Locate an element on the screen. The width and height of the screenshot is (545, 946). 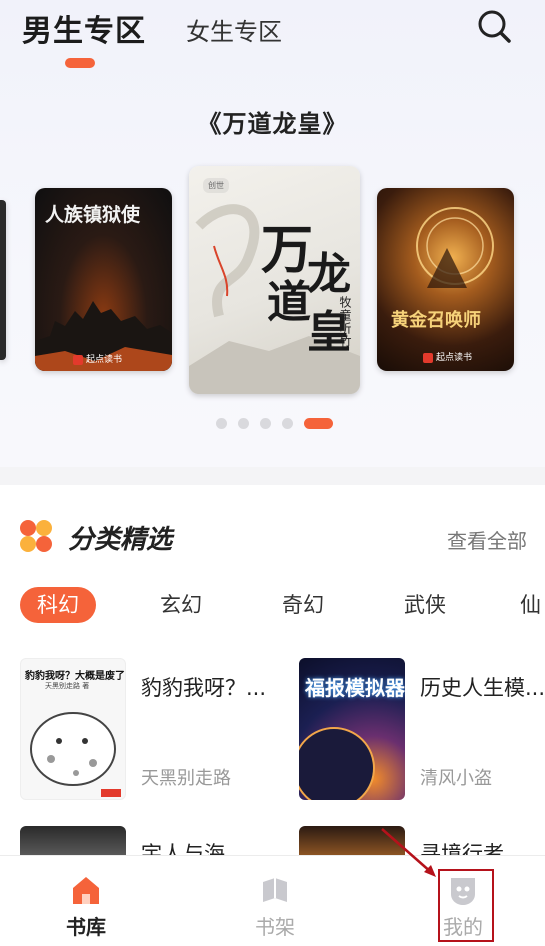
category-section-title: 分类精选 is located at coordinates (120, 540).